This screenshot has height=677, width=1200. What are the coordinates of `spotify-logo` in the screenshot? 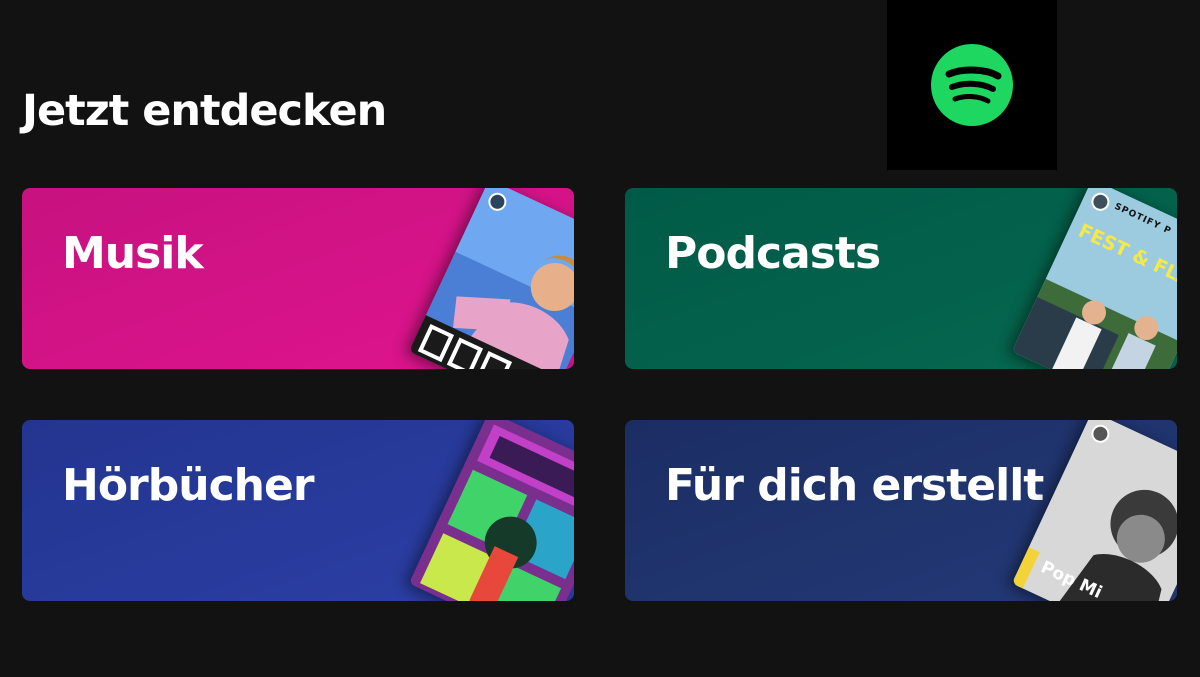 It's located at (972, 85).